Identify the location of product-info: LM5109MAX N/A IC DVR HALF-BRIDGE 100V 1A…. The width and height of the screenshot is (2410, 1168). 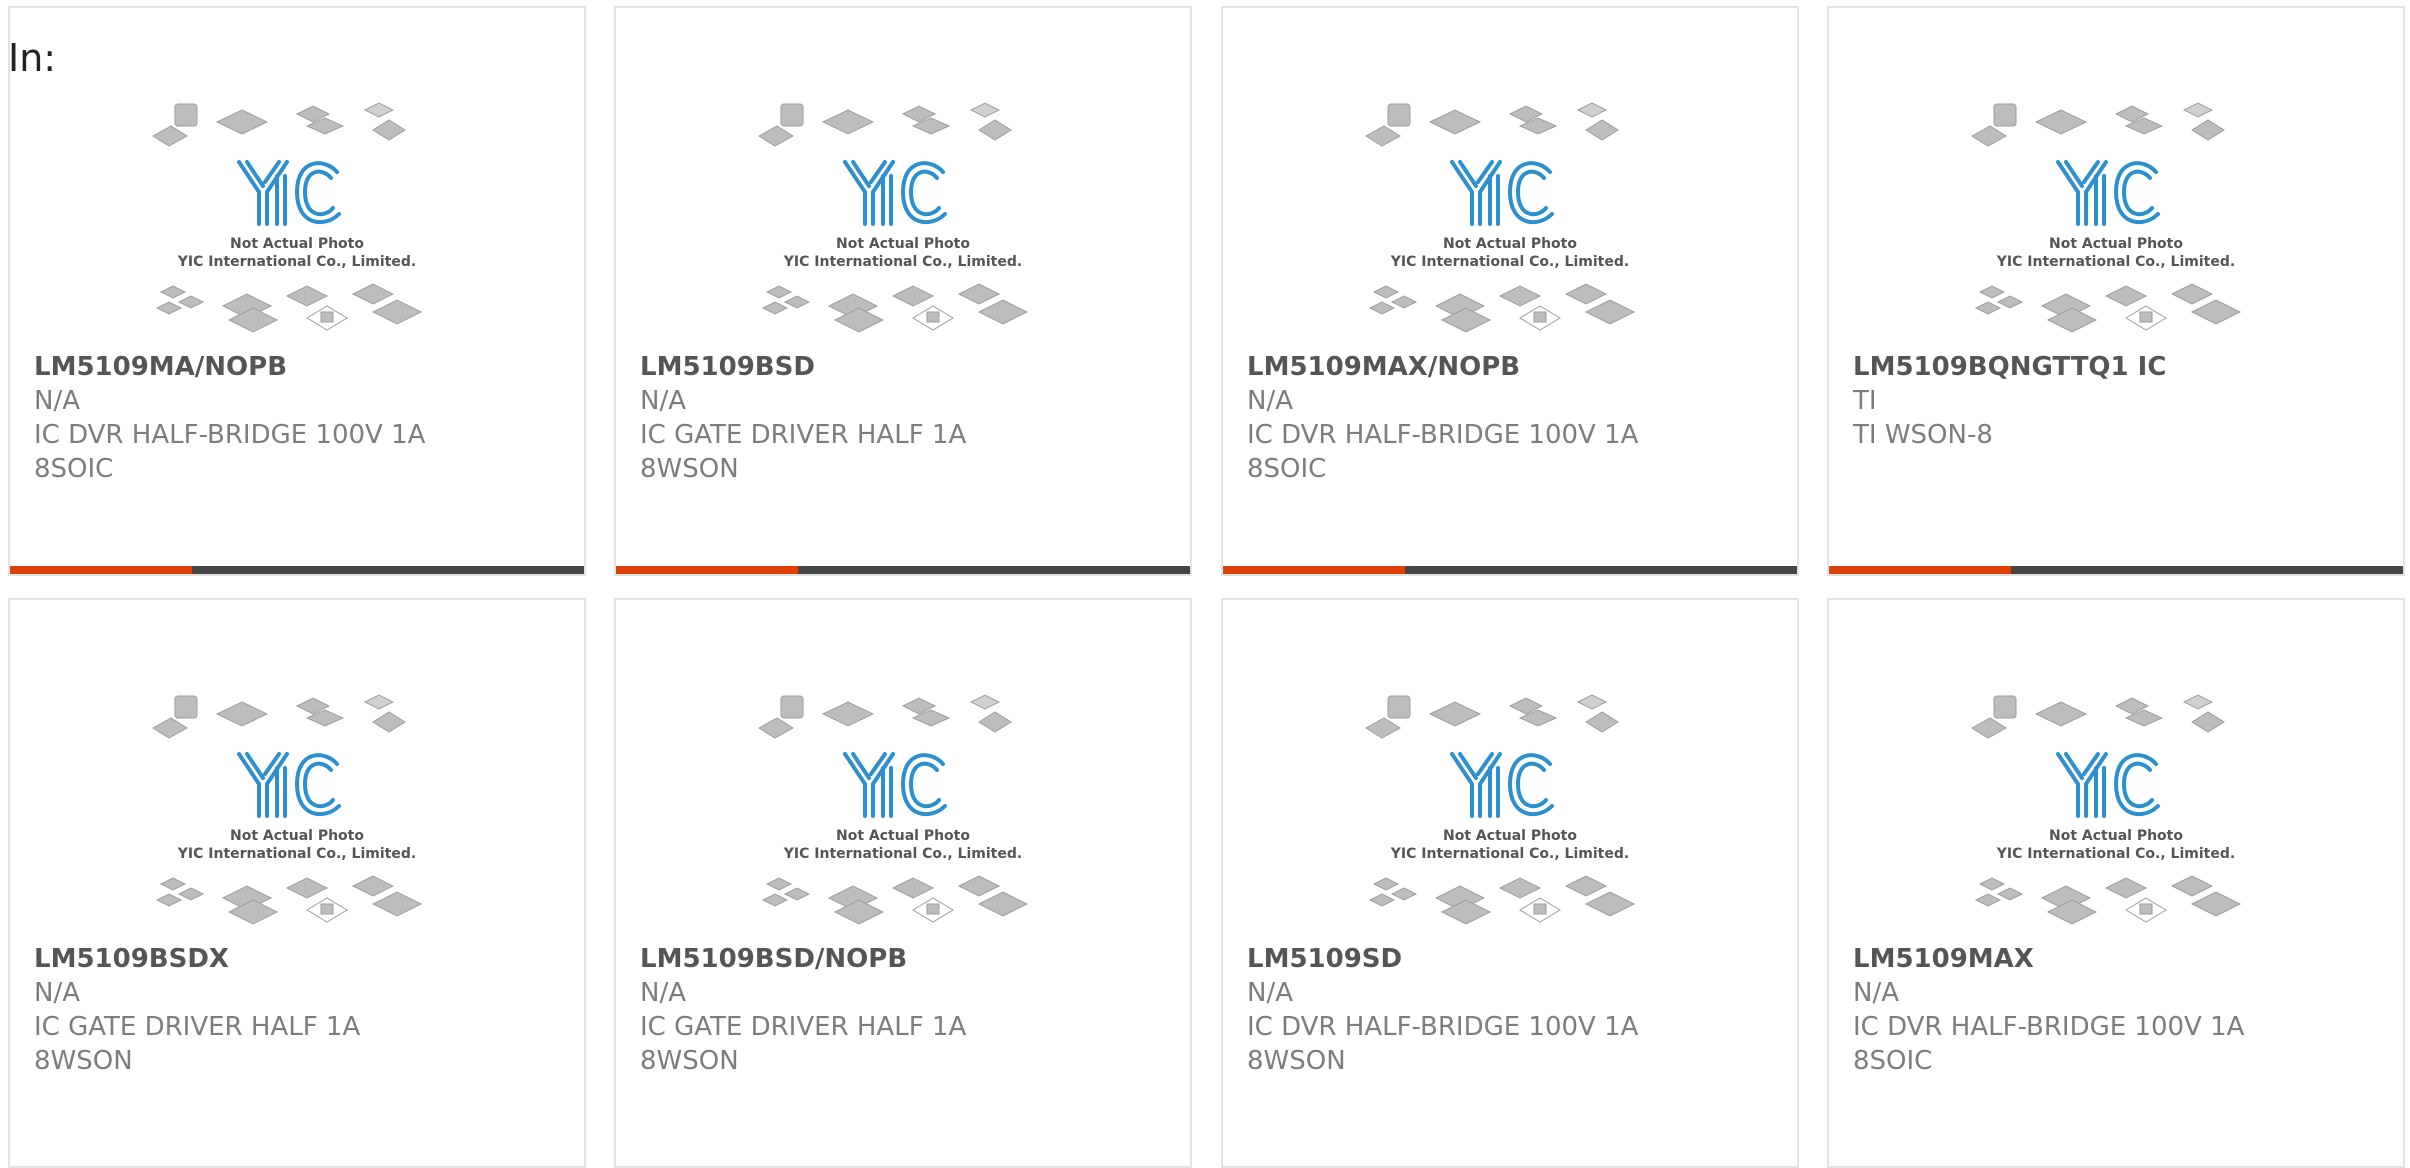
(2118, 1010).